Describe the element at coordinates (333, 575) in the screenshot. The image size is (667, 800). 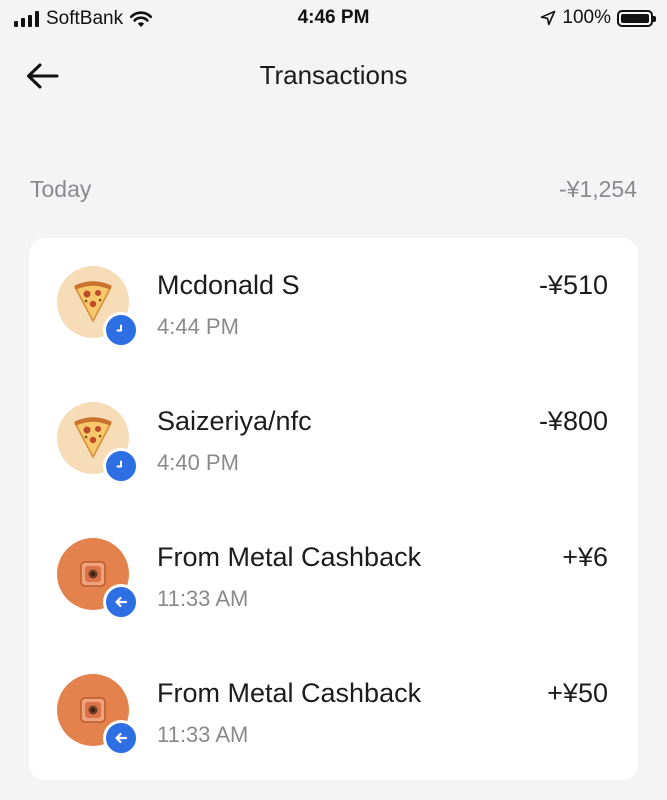
I see `transaction-row: From Metal Cashback 11:33 AM +¥6` at that location.